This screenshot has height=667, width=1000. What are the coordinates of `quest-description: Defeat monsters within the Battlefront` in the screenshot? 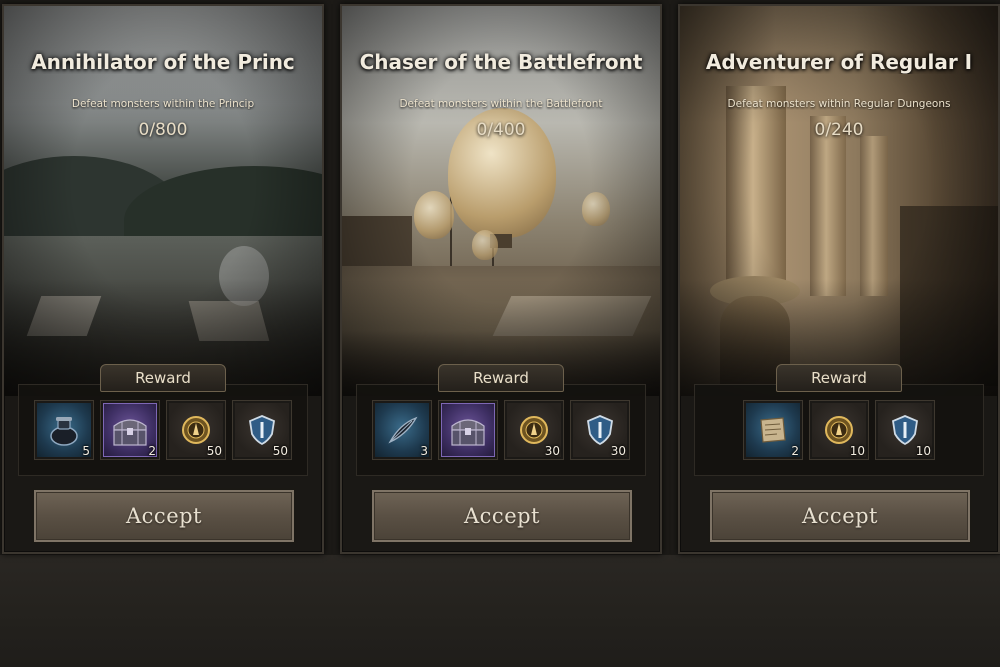 It's located at (501, 104).